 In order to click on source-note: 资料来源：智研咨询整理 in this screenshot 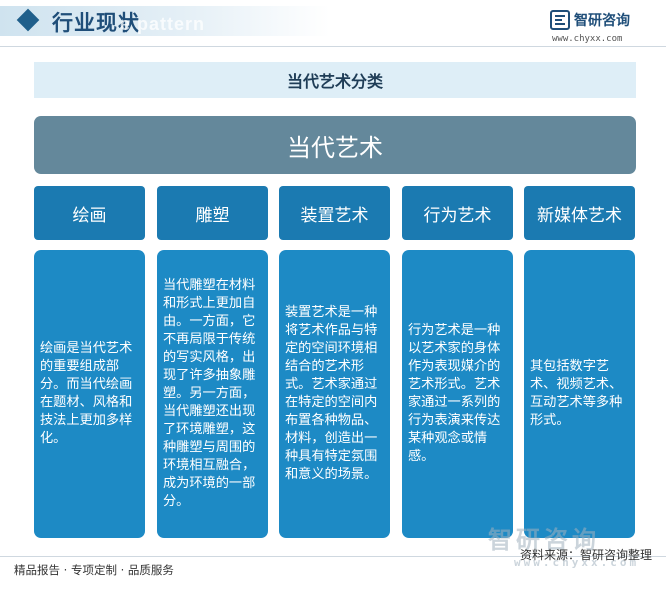, I will do `click(585, 555)`.